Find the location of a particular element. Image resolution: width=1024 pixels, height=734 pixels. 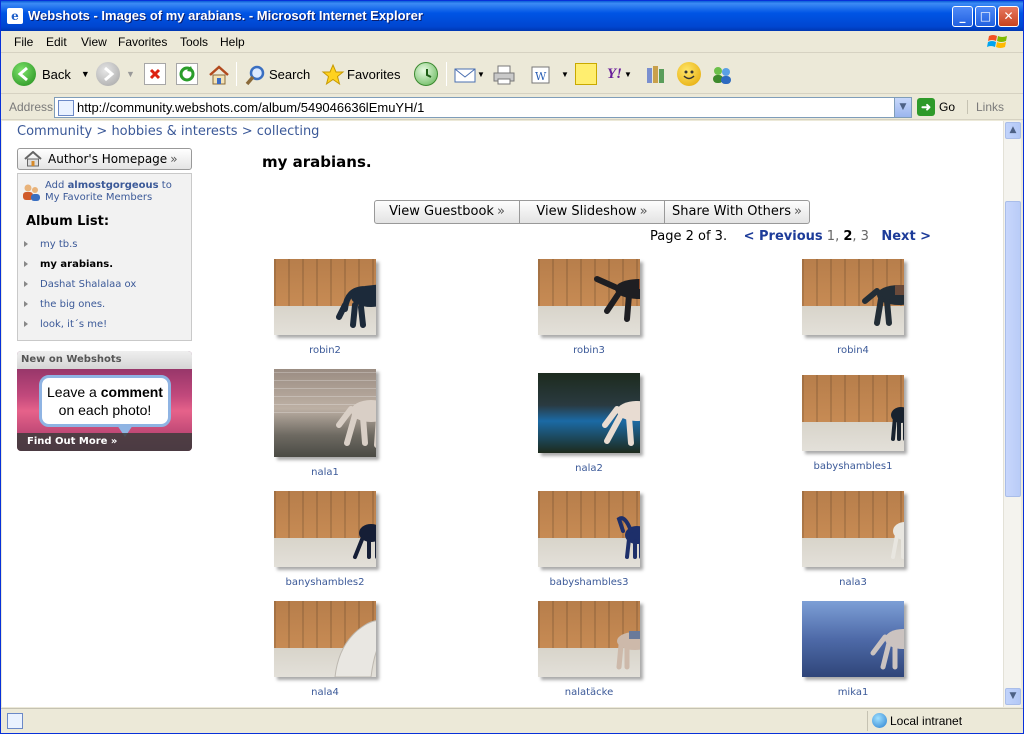

scroll-down-icon: ▼ is located at coordinates (1013, 696).